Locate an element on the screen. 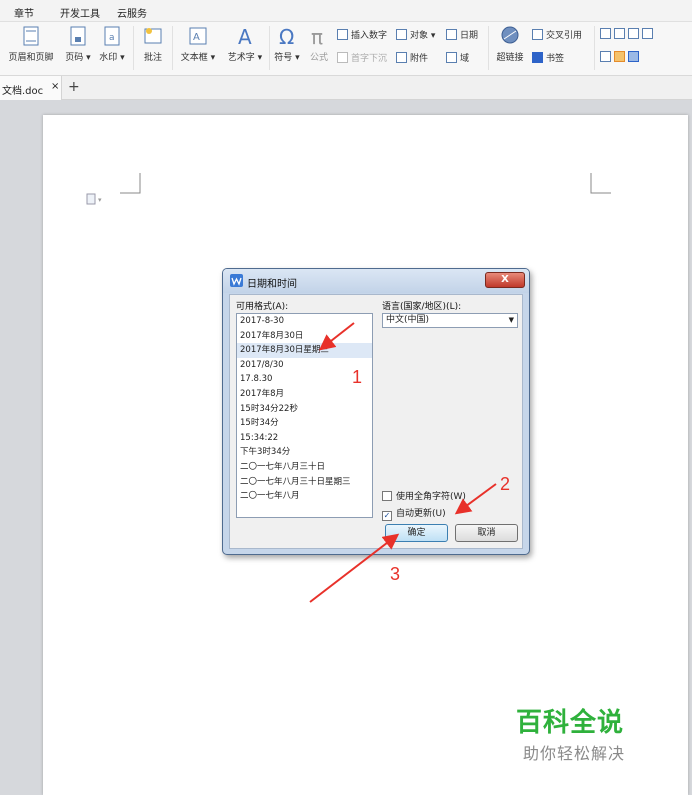 This screenshot has width=692, height=795. watermark-icon: a is located at coordinates (112, 36).